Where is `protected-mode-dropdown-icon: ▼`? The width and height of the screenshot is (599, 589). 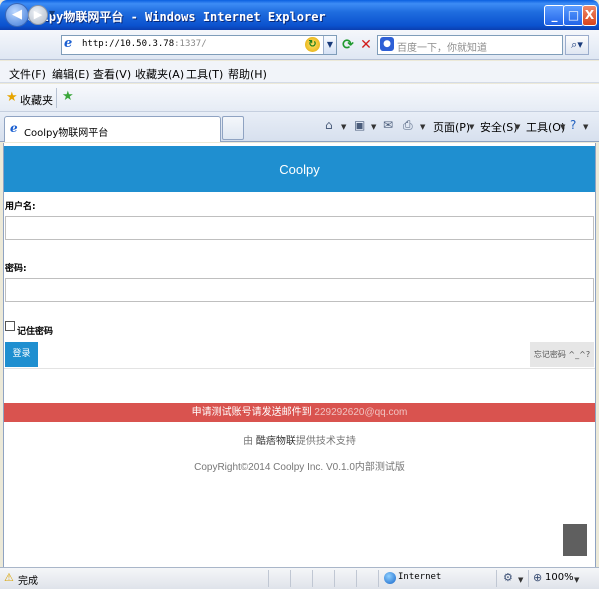 protected-mode-dropdown-icon: ▼ is located at coordinates (520, 580).